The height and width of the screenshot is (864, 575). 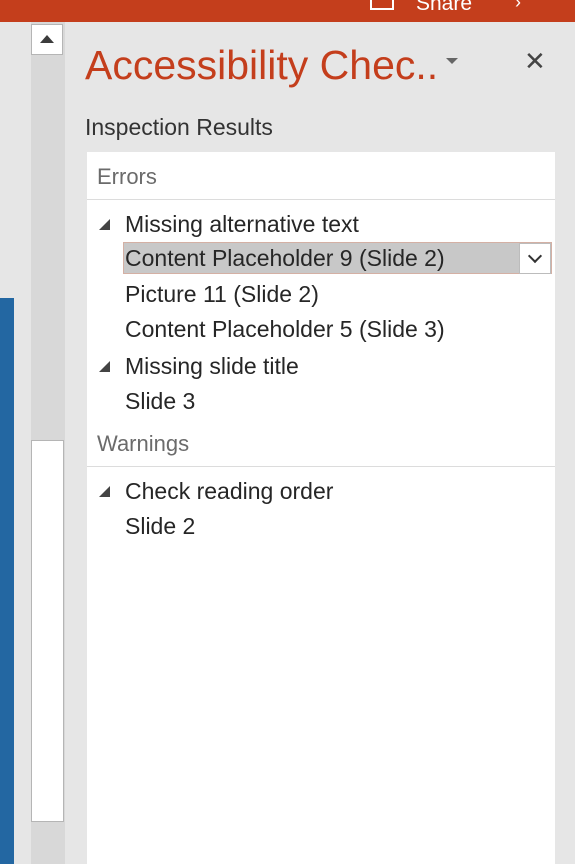 I want to click on result-item-selected: Content Placeholder 9 (Slide 2), so click(x=337, y=258).